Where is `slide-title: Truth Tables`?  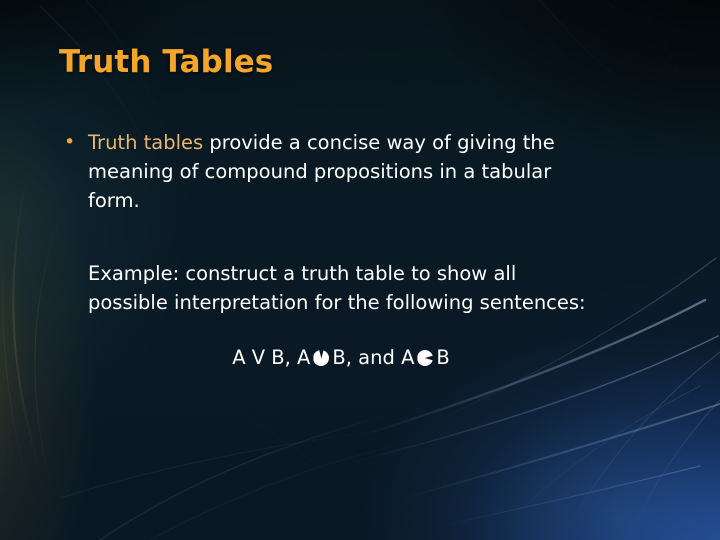
slide-title: Truth Tables is located at coordinates (166, 62).